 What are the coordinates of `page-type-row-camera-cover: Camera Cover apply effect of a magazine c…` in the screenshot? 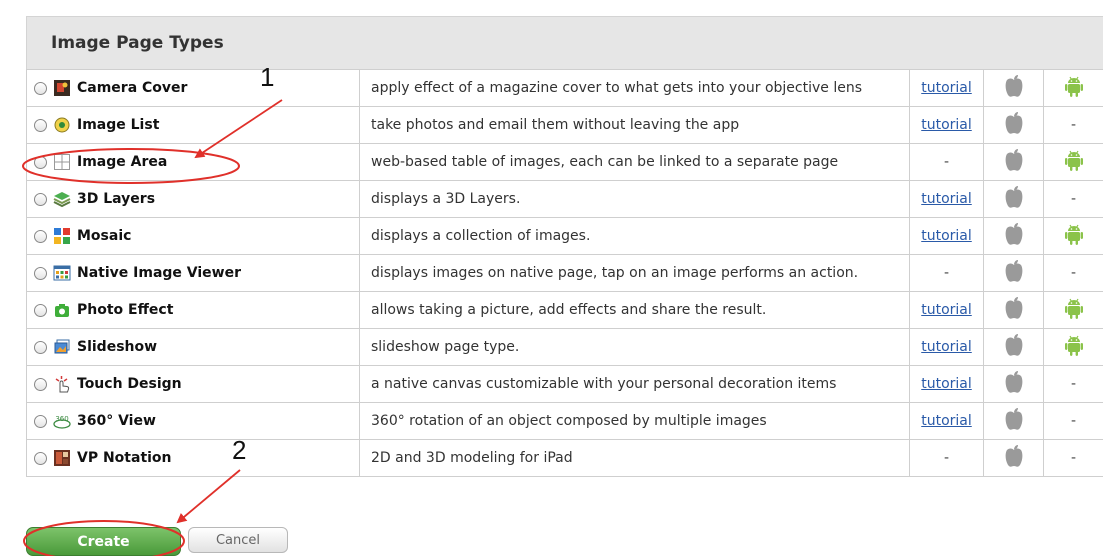 It's located at (564, 88).